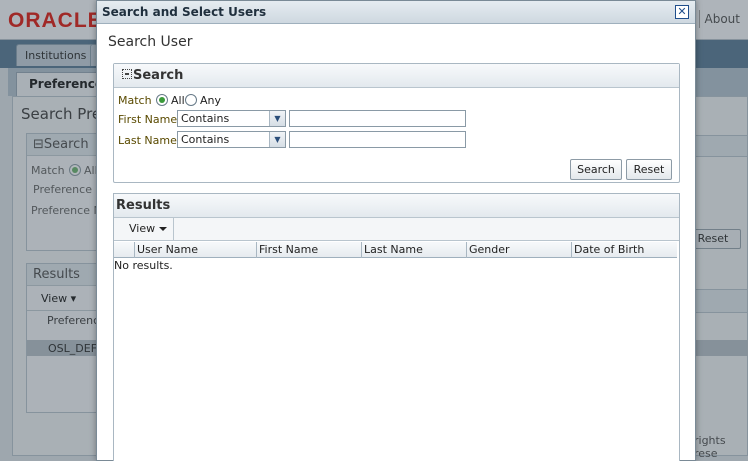 The width and height of the screenshot is (748, 461). Describe the element at coordinates (649, 169) in the screenshot. I see `reset-button: Reset` at that location.